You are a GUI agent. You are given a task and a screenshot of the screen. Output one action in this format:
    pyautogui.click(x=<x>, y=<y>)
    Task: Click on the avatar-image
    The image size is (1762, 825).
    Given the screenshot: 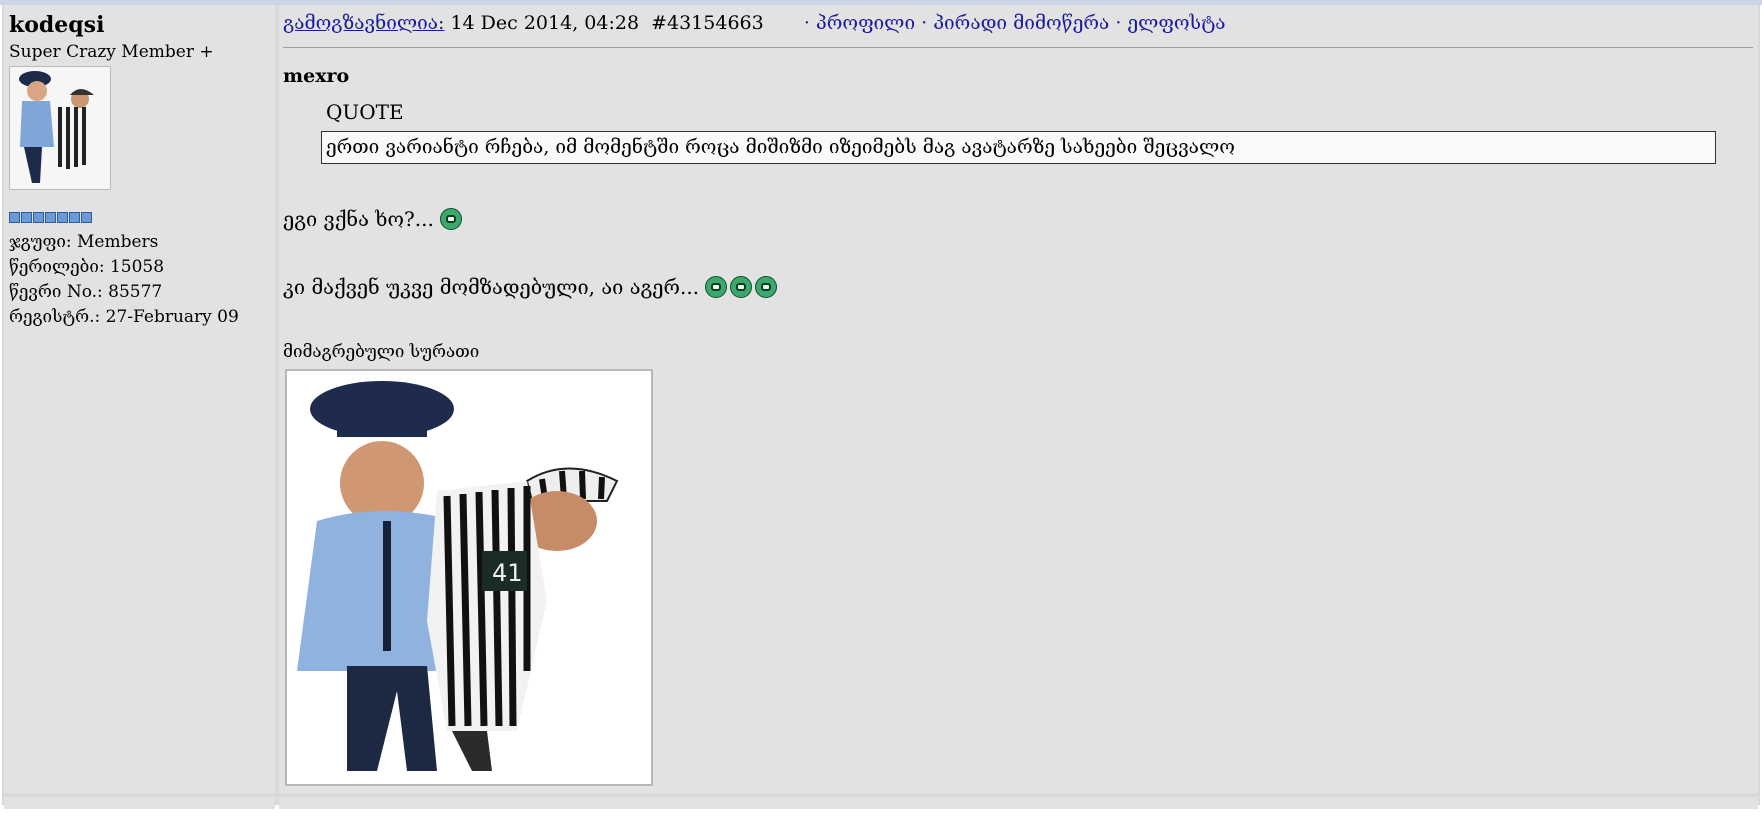 What is the action you would take?
    pyautogui.click(x=60, y=128)
    